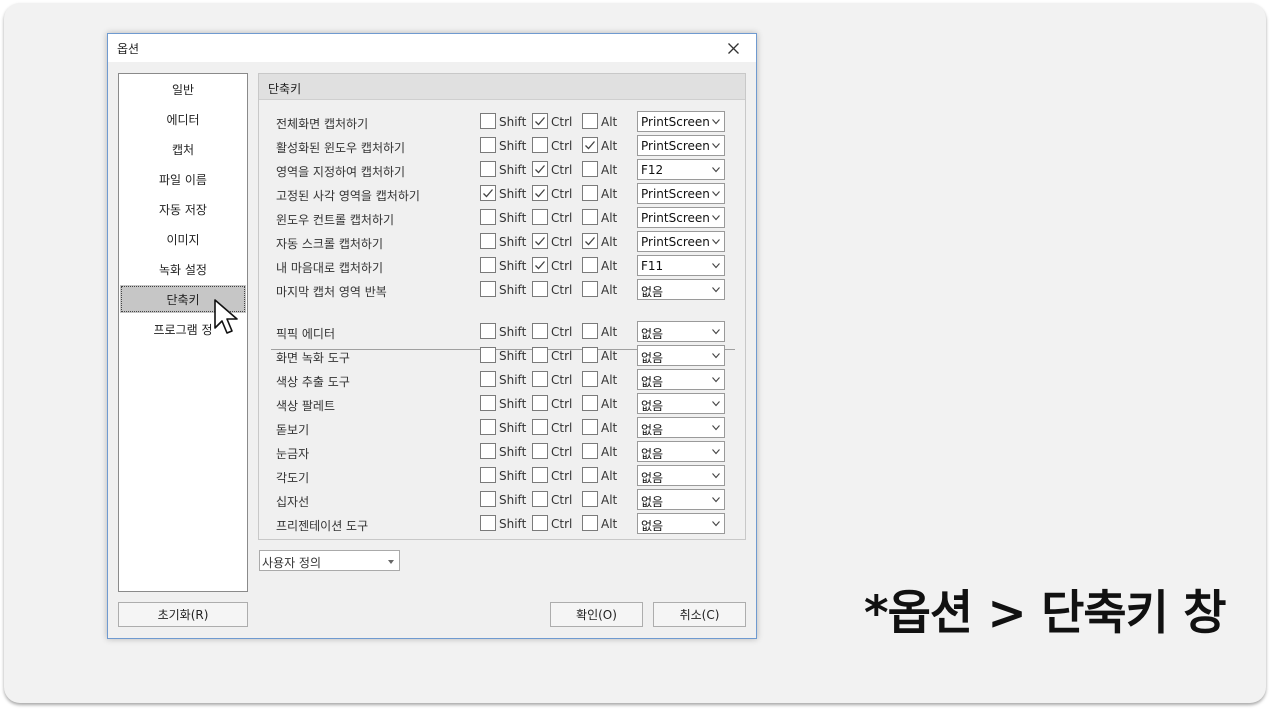 The image size is (1280, 720). Describe the element at coordinates (293, 478) in the screenshot. I see `shortcut-label: 각도기` at that location.